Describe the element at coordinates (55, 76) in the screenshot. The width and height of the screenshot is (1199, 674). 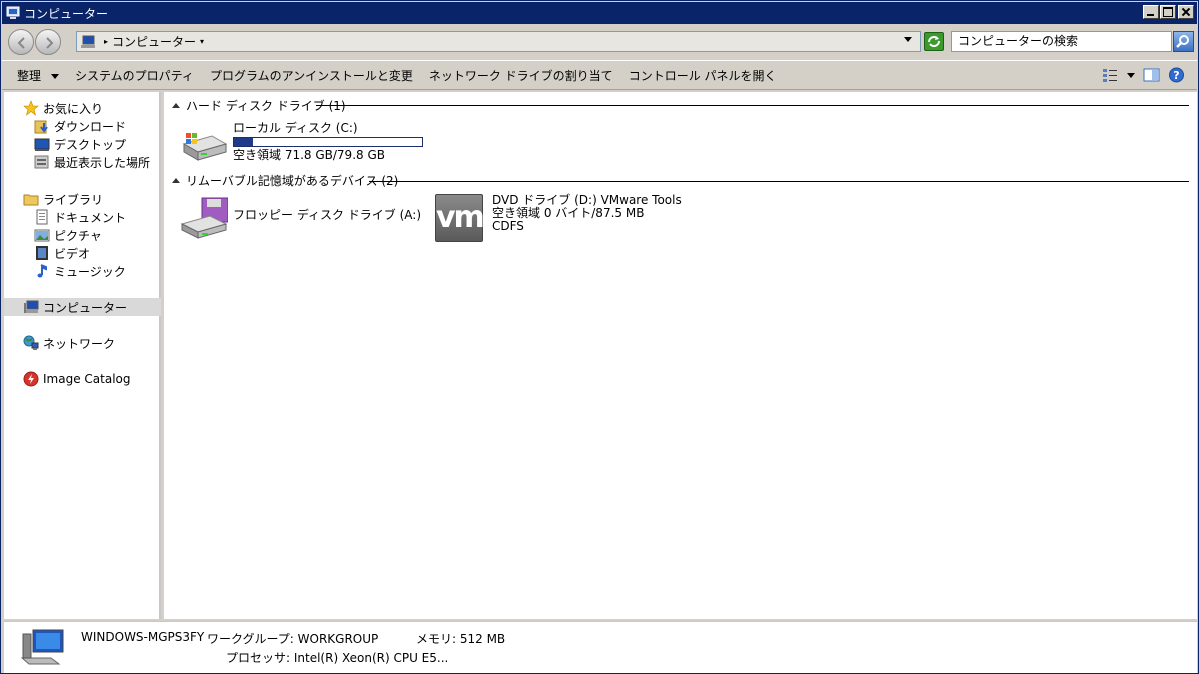
I see `chevron-down-icon` at that location.